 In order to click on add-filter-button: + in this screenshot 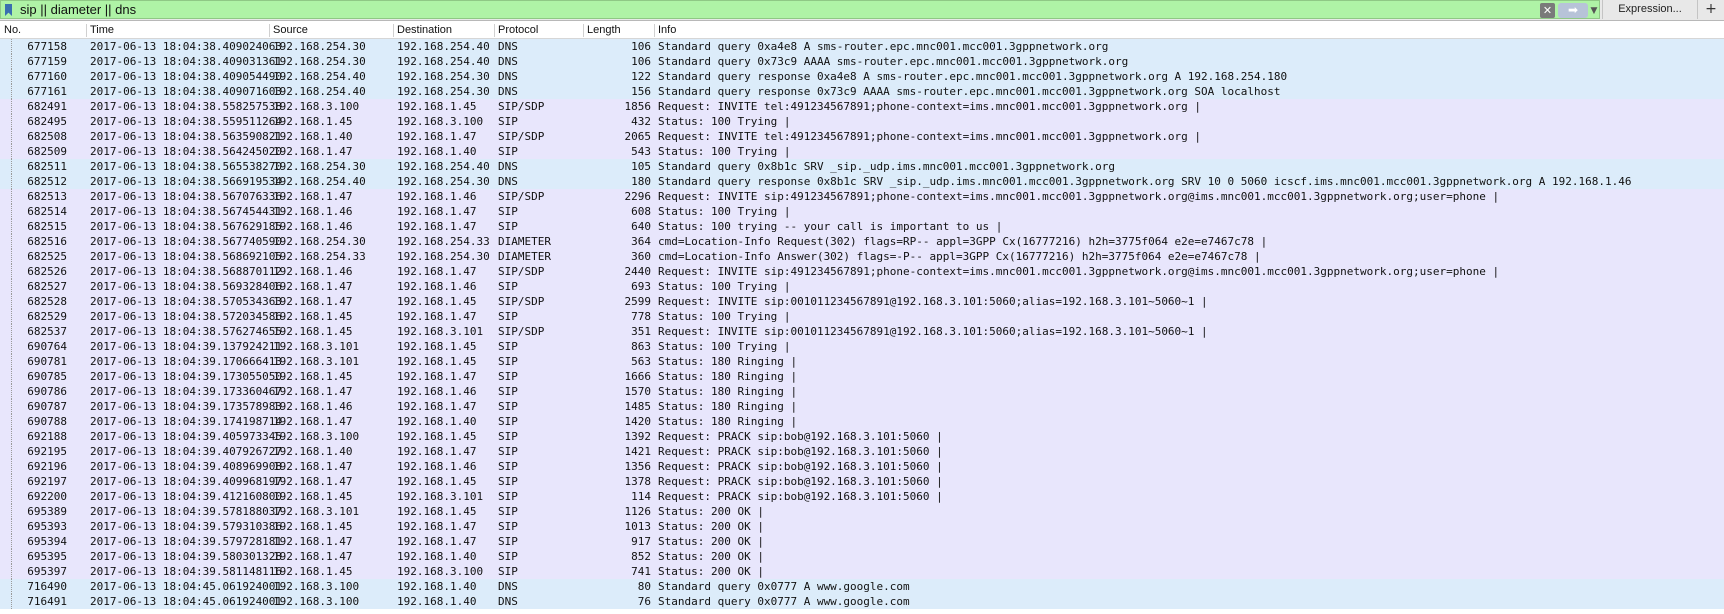, I will do `click(1710, 9)`.